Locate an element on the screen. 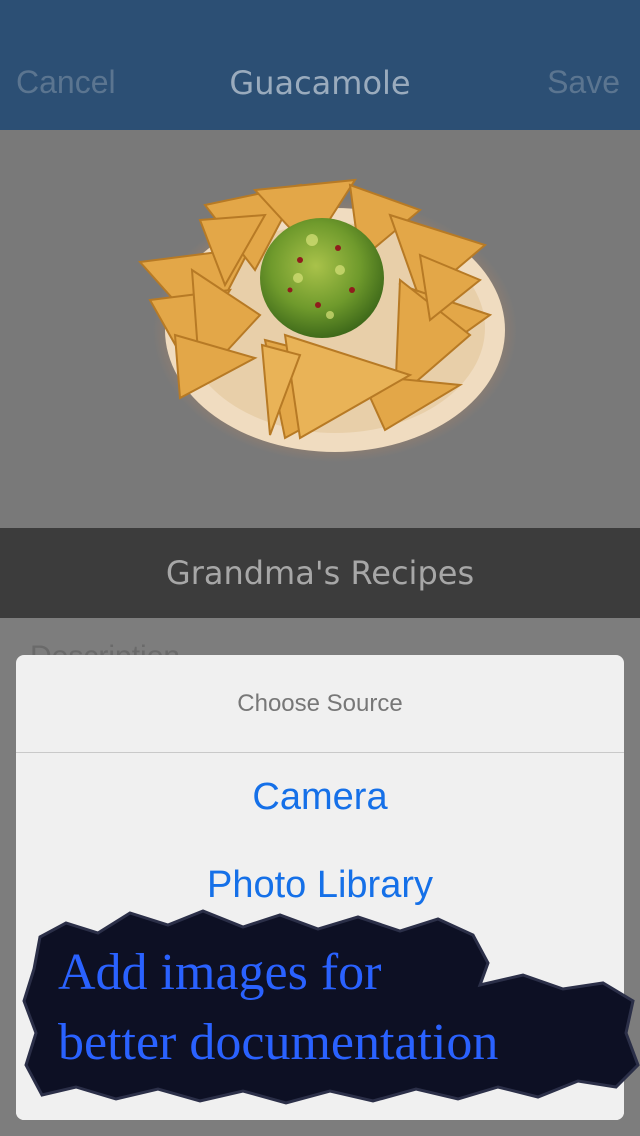 The height and width of the screenshot is (1136, 640). action-sheet-title: Choose Source is located at coordinates (320, 704).